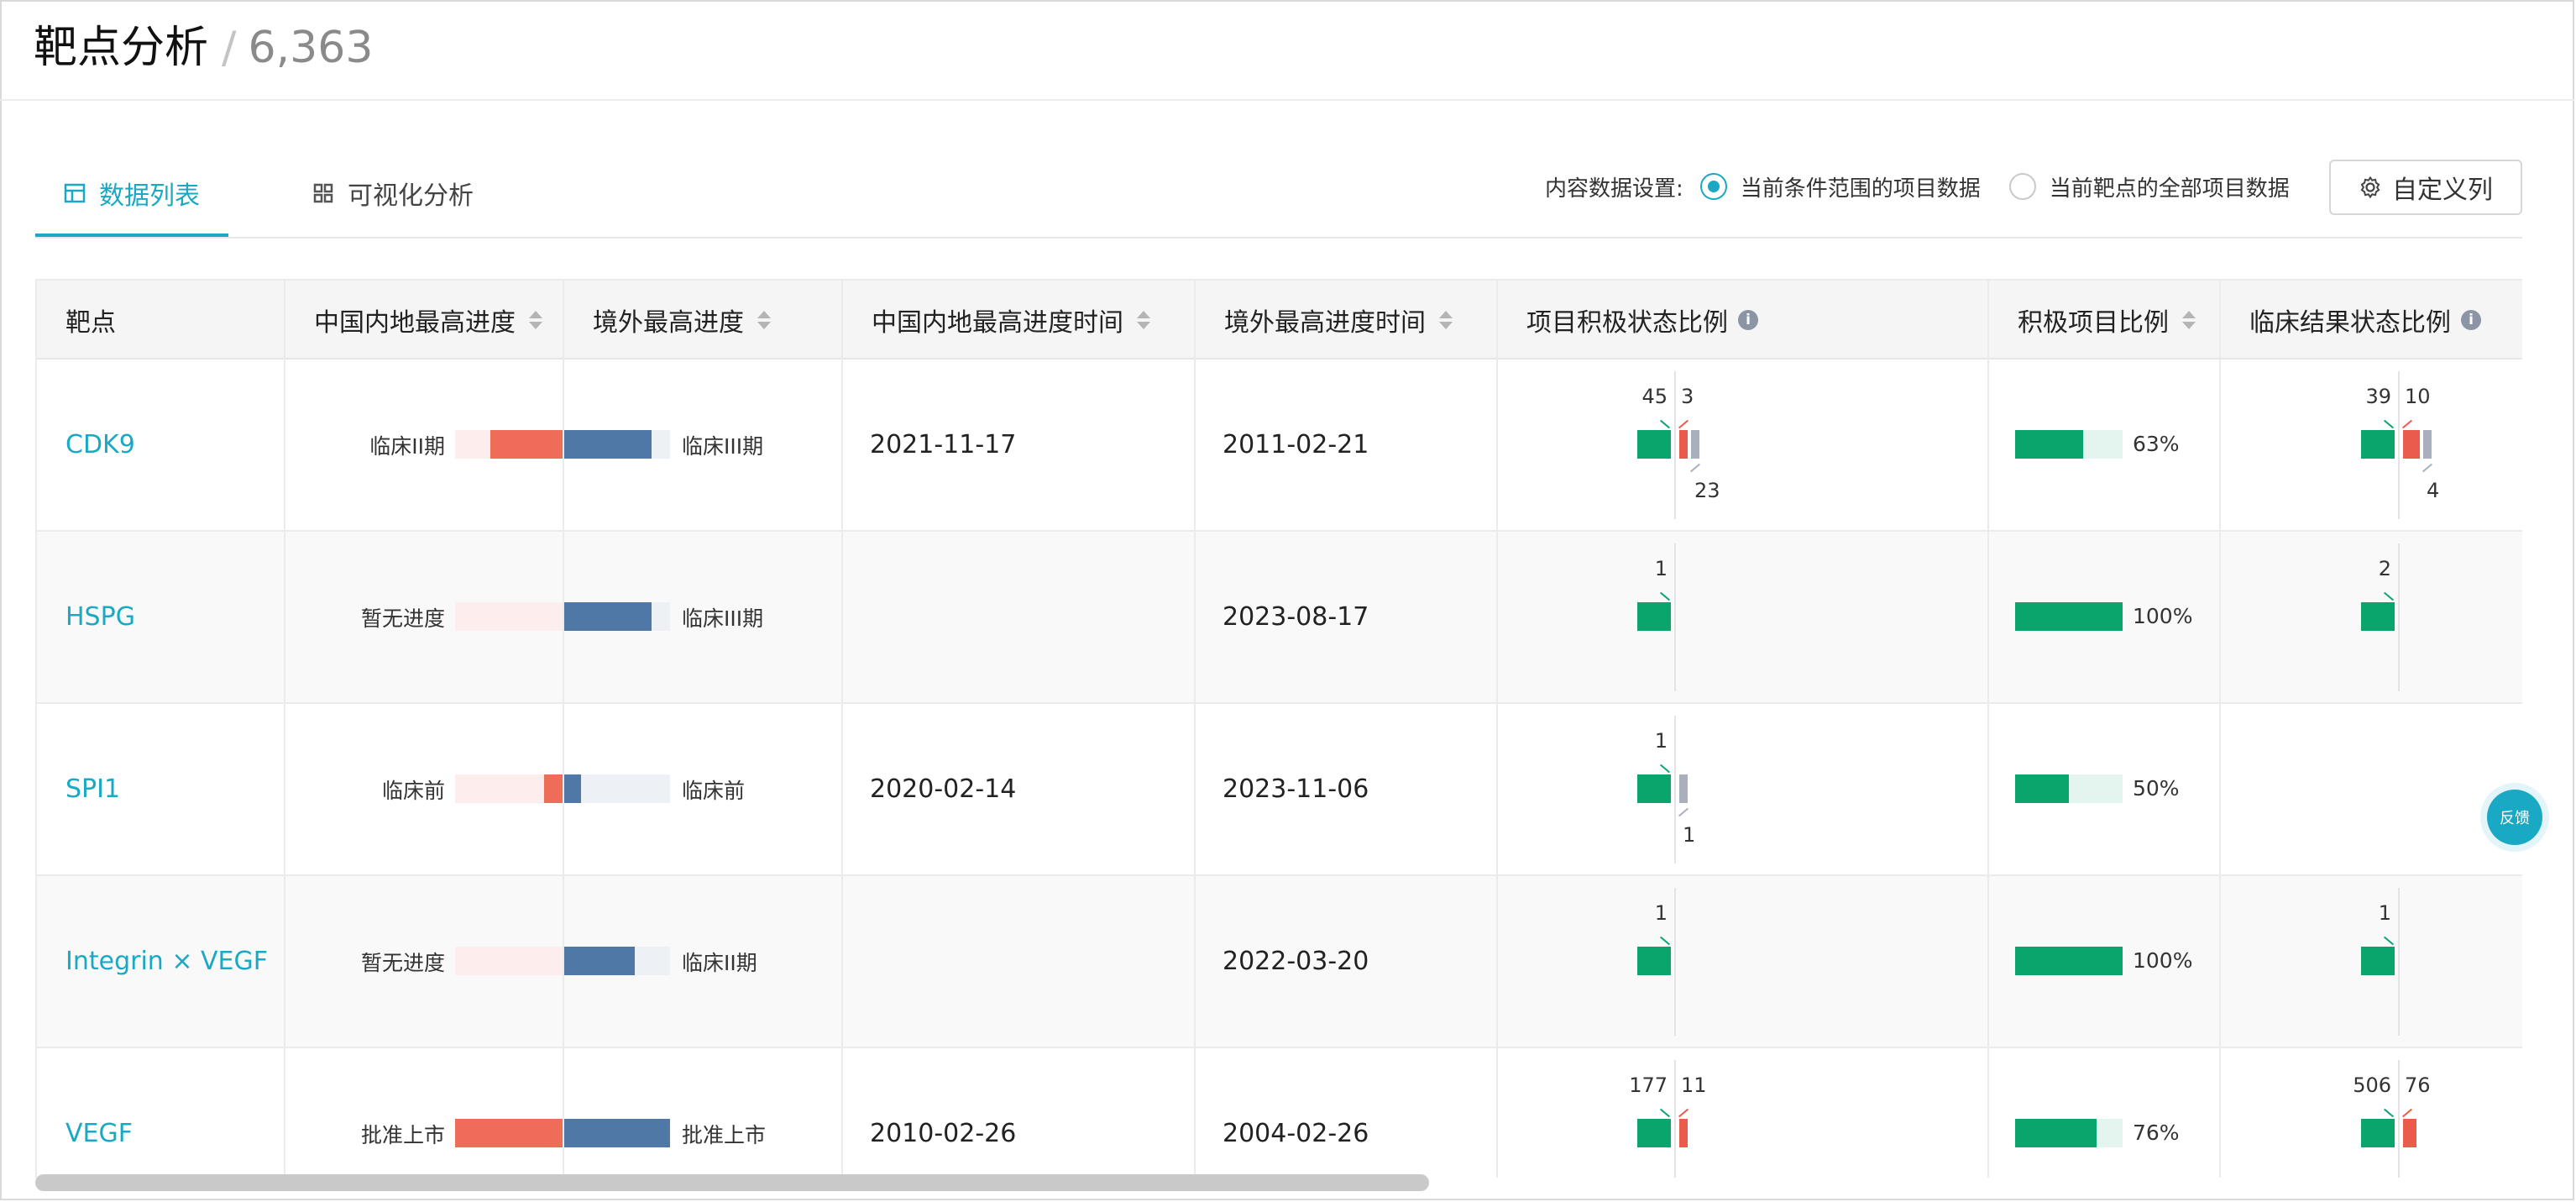  Describe the element at coordinates (1684, 788) in the screenshot. I see `status-neutral-bar` at that location.